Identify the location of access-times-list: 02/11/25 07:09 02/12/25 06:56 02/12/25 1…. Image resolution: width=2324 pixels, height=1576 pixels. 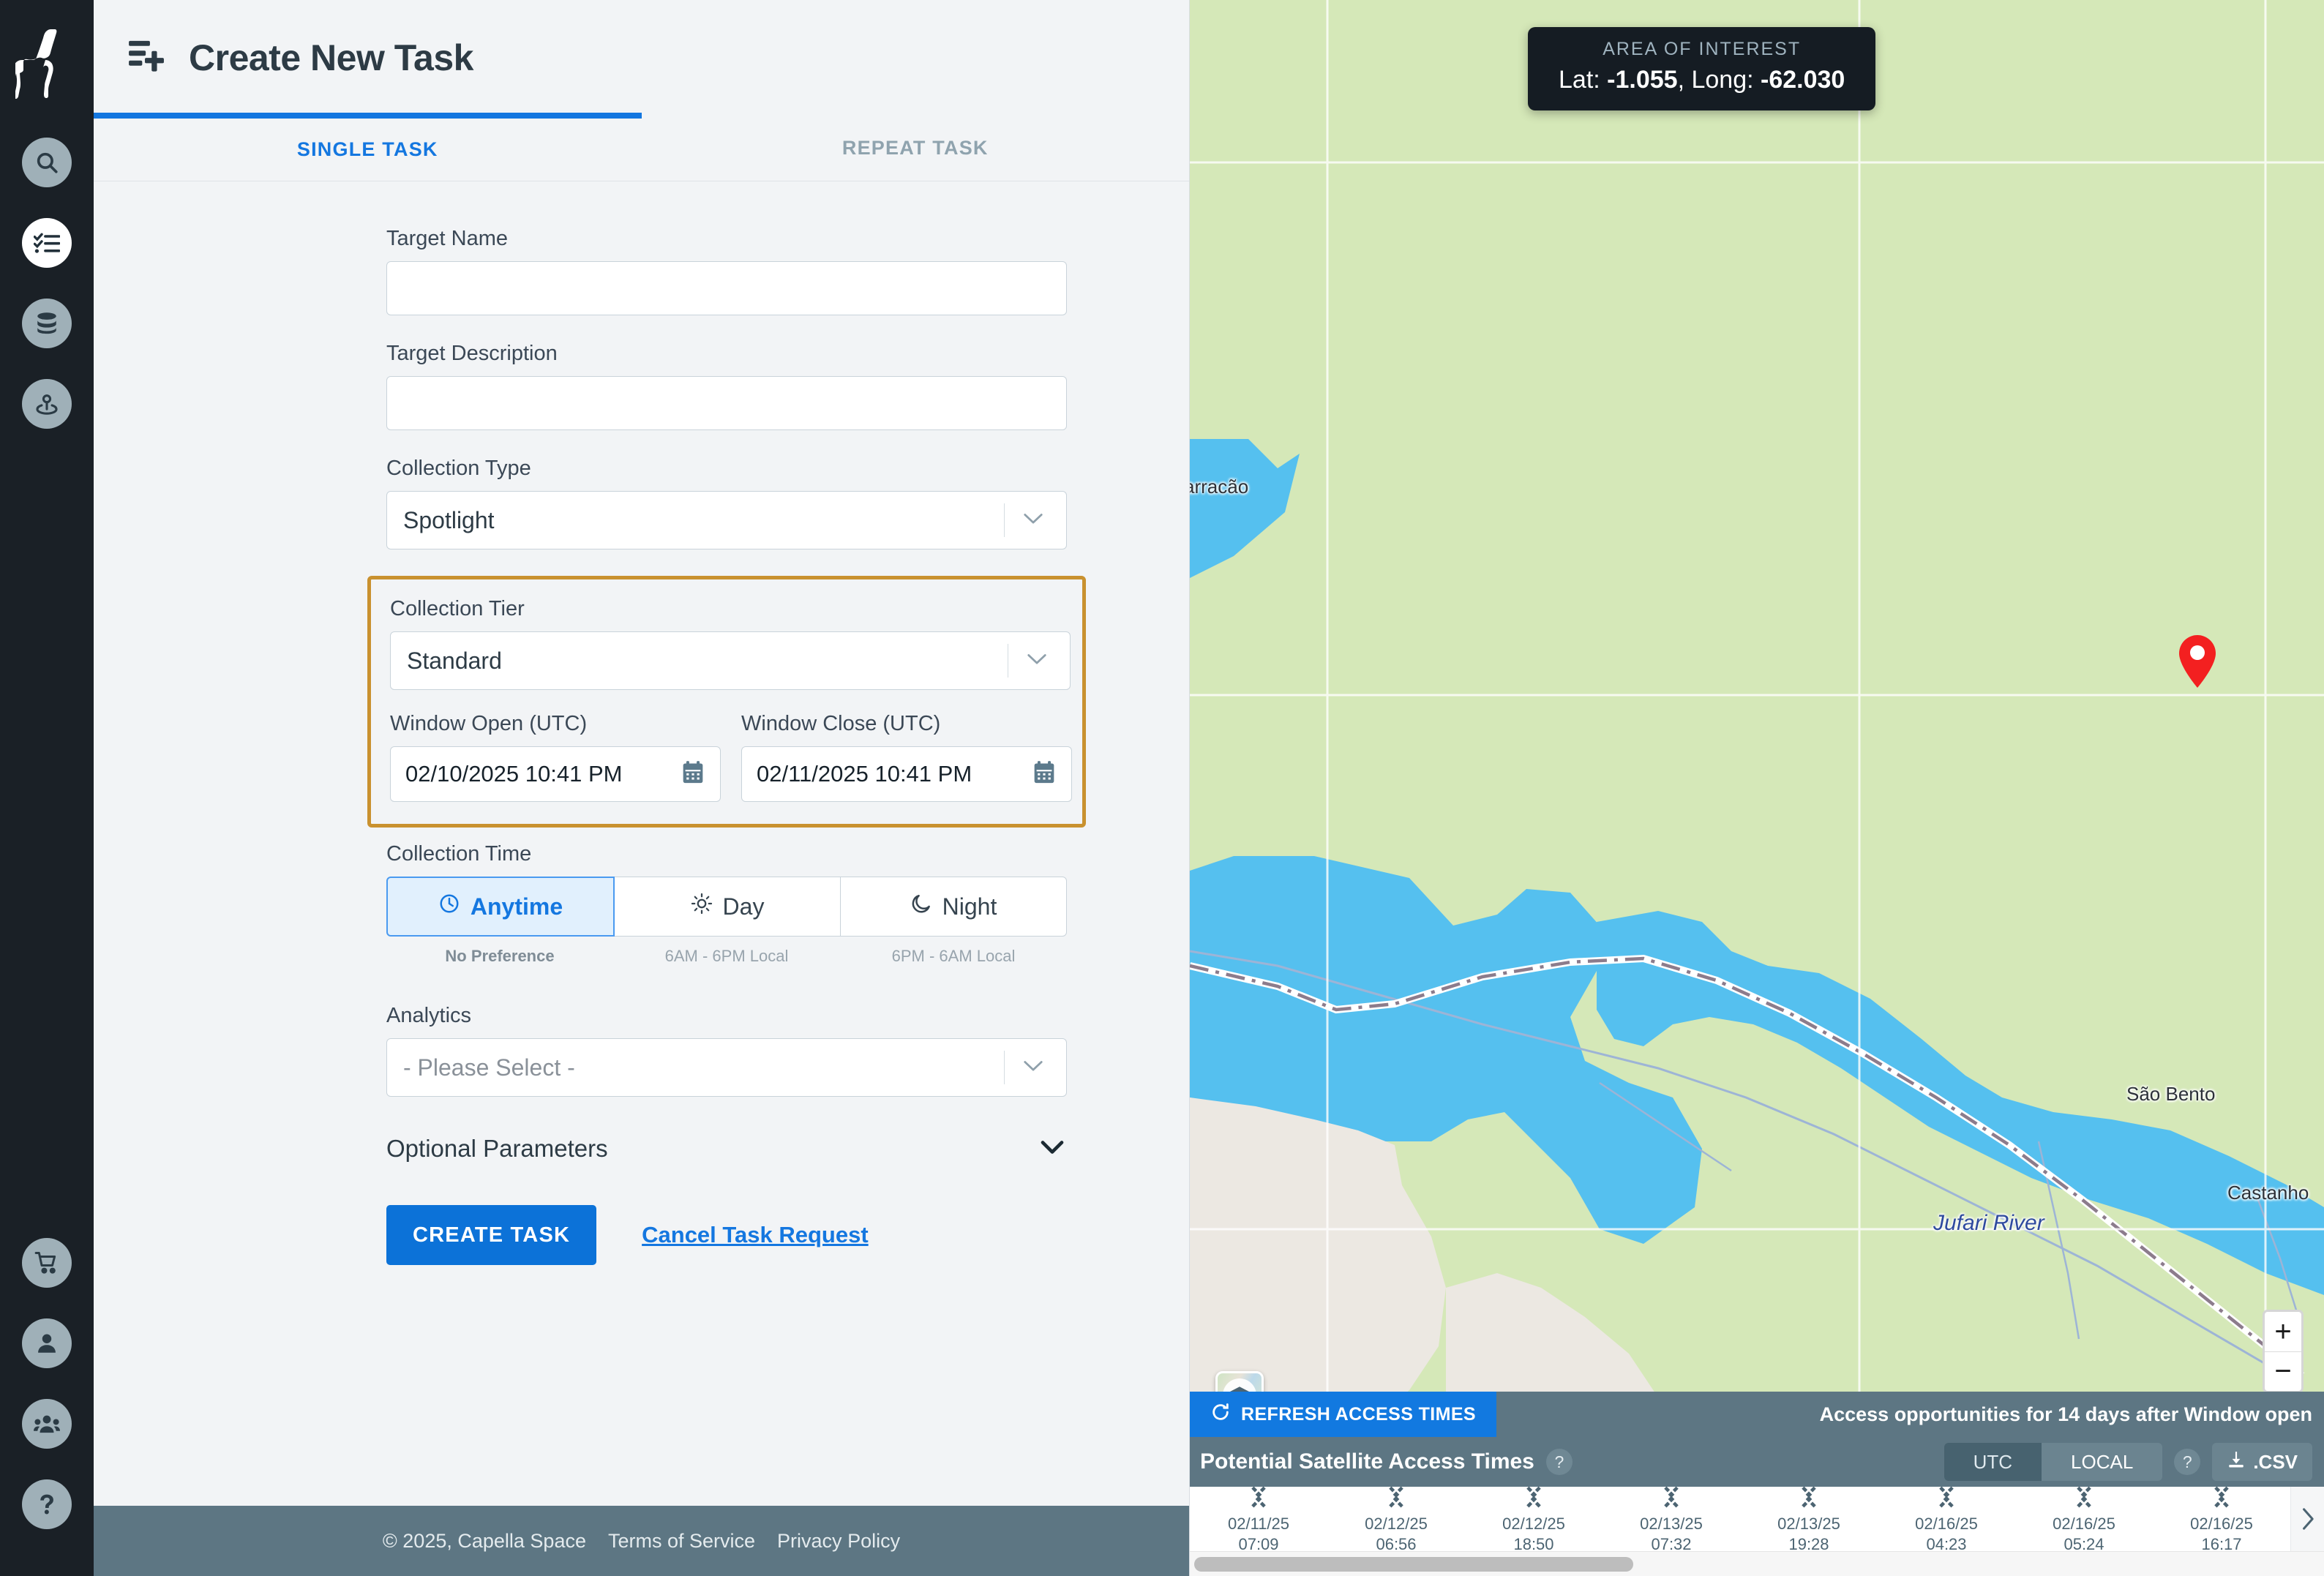
(1757, 1520).